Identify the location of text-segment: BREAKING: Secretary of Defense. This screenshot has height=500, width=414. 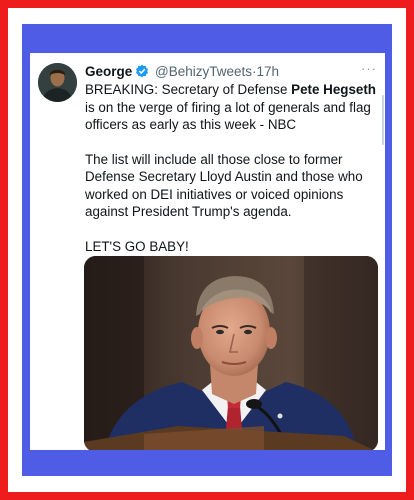
(188, 89).